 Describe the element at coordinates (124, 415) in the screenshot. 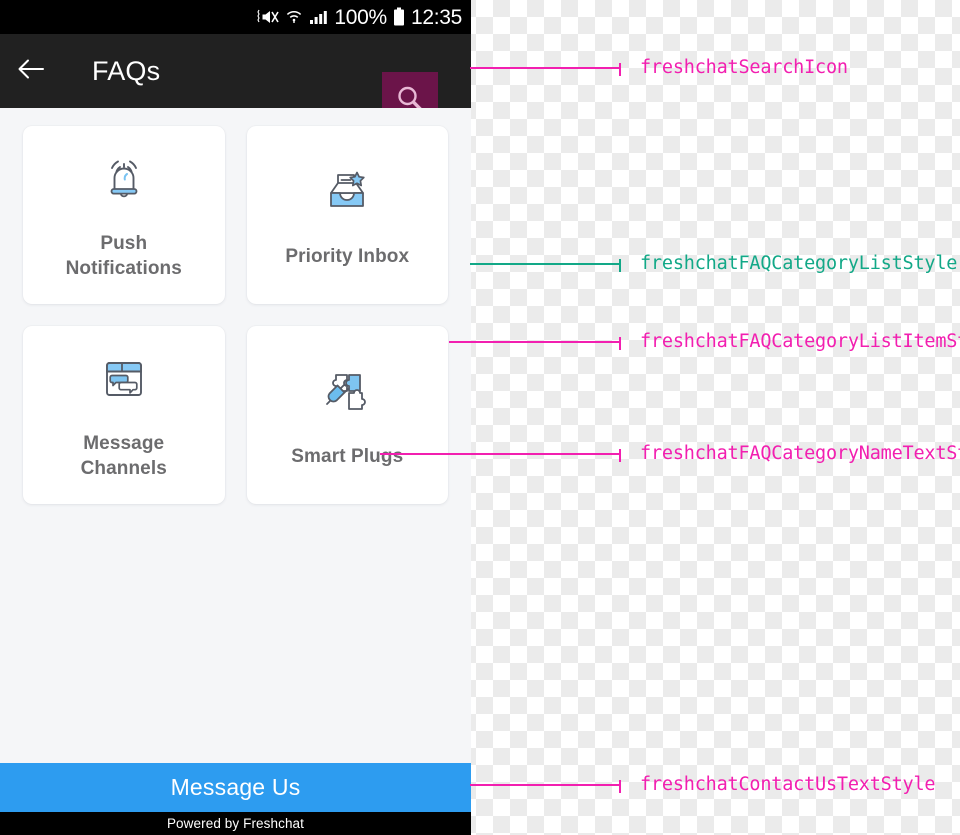

I see `faq-category-list-item: Message Channels` at that location.